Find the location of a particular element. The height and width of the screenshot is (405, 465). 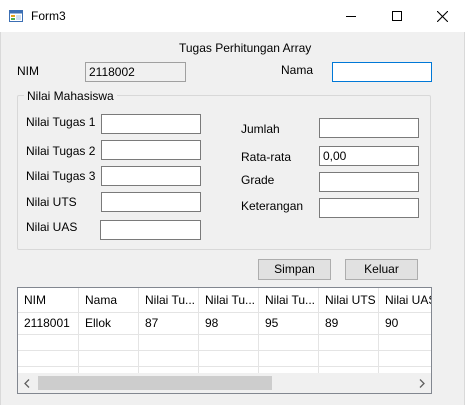

keterangan-input is located at coordinates (369, 208).